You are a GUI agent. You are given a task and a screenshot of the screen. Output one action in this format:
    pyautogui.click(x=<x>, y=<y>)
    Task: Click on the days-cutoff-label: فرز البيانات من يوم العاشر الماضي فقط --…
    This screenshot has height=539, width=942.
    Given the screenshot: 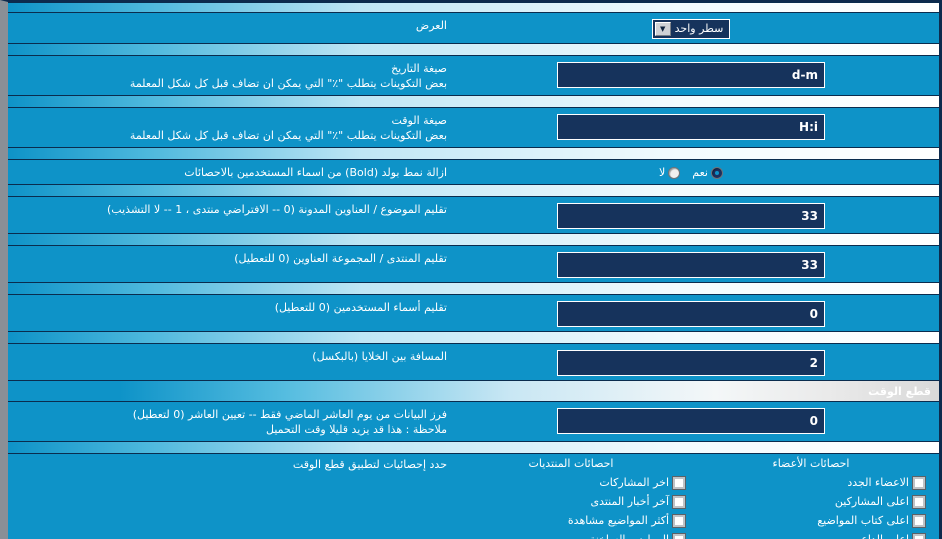 What is the action you would take?
    pyautogui.click(x=289, y=414)
    